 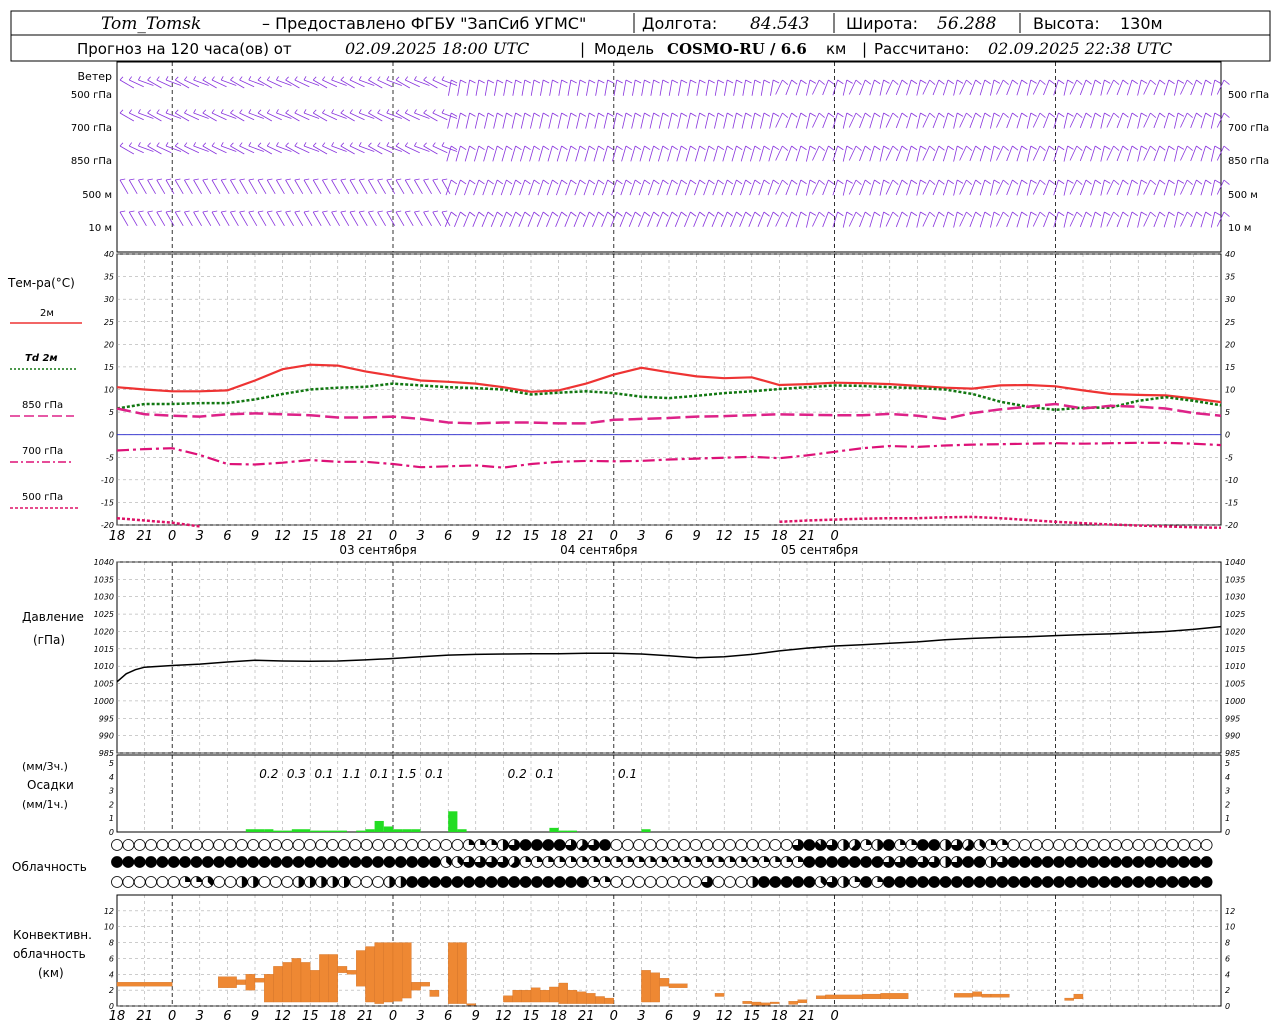 What do you see at coordinates (558, 536) in the screenshot?
I see `temp-hour-label: 18` at bounding box center [558, 536].